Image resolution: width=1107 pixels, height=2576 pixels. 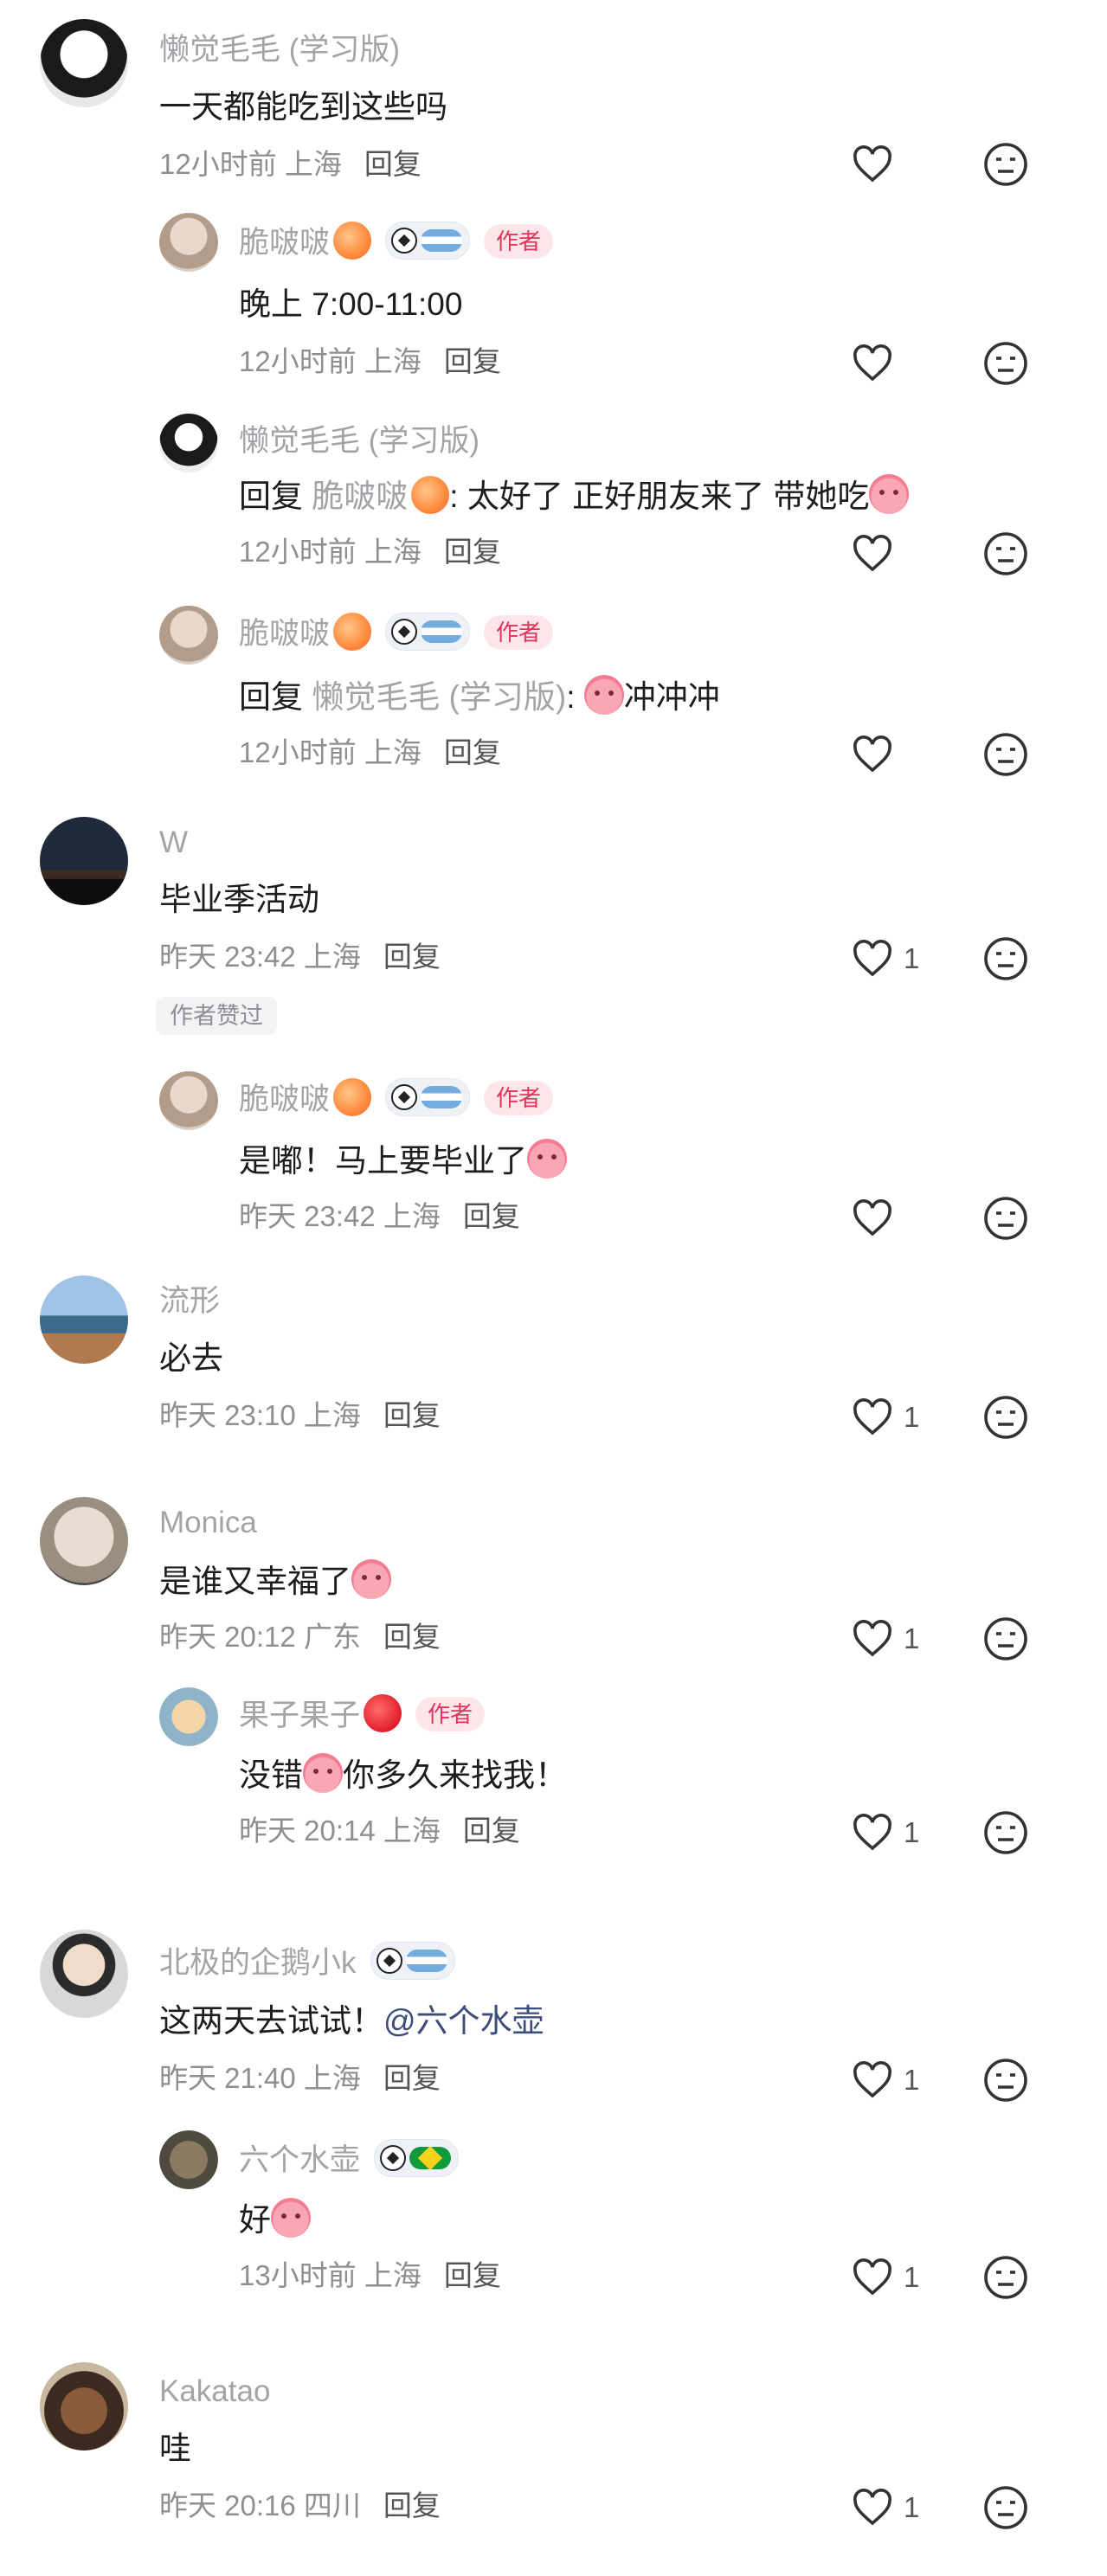 What do you see at coordinates (214, 2392) in the screenshot?
I see `comment-username: Kakatao` at bounding box center [214, 2392].